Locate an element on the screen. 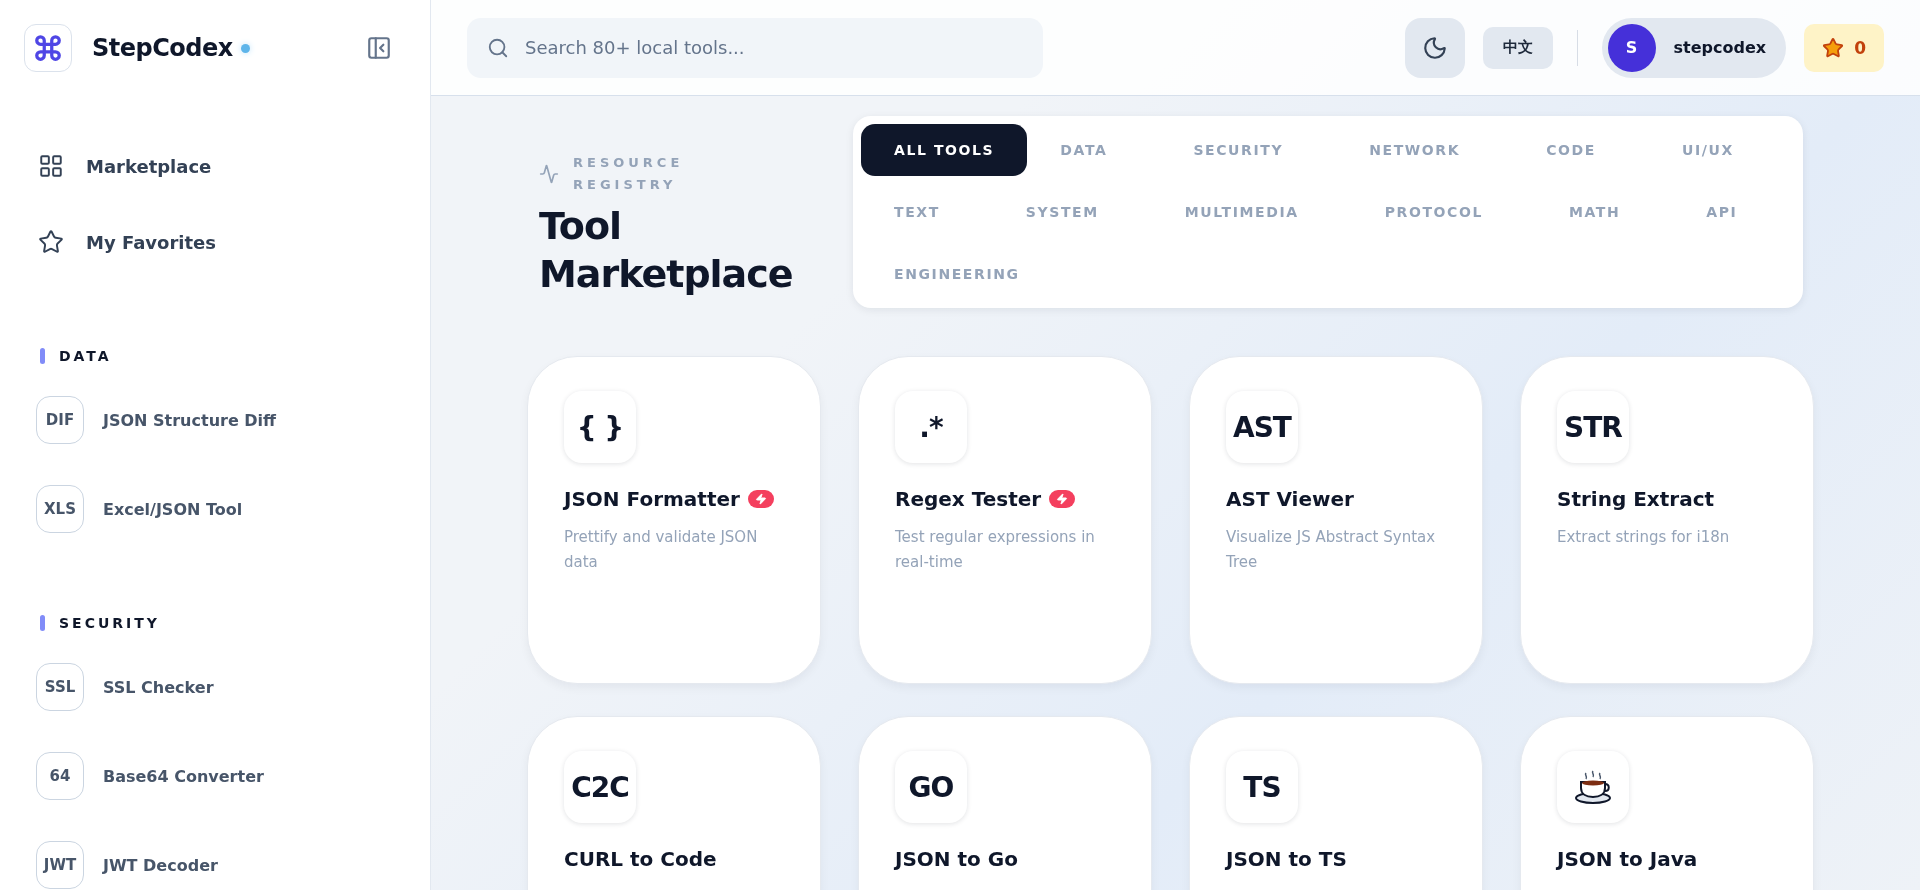  tool-badge: DIF is located at coordinates (60, 420).